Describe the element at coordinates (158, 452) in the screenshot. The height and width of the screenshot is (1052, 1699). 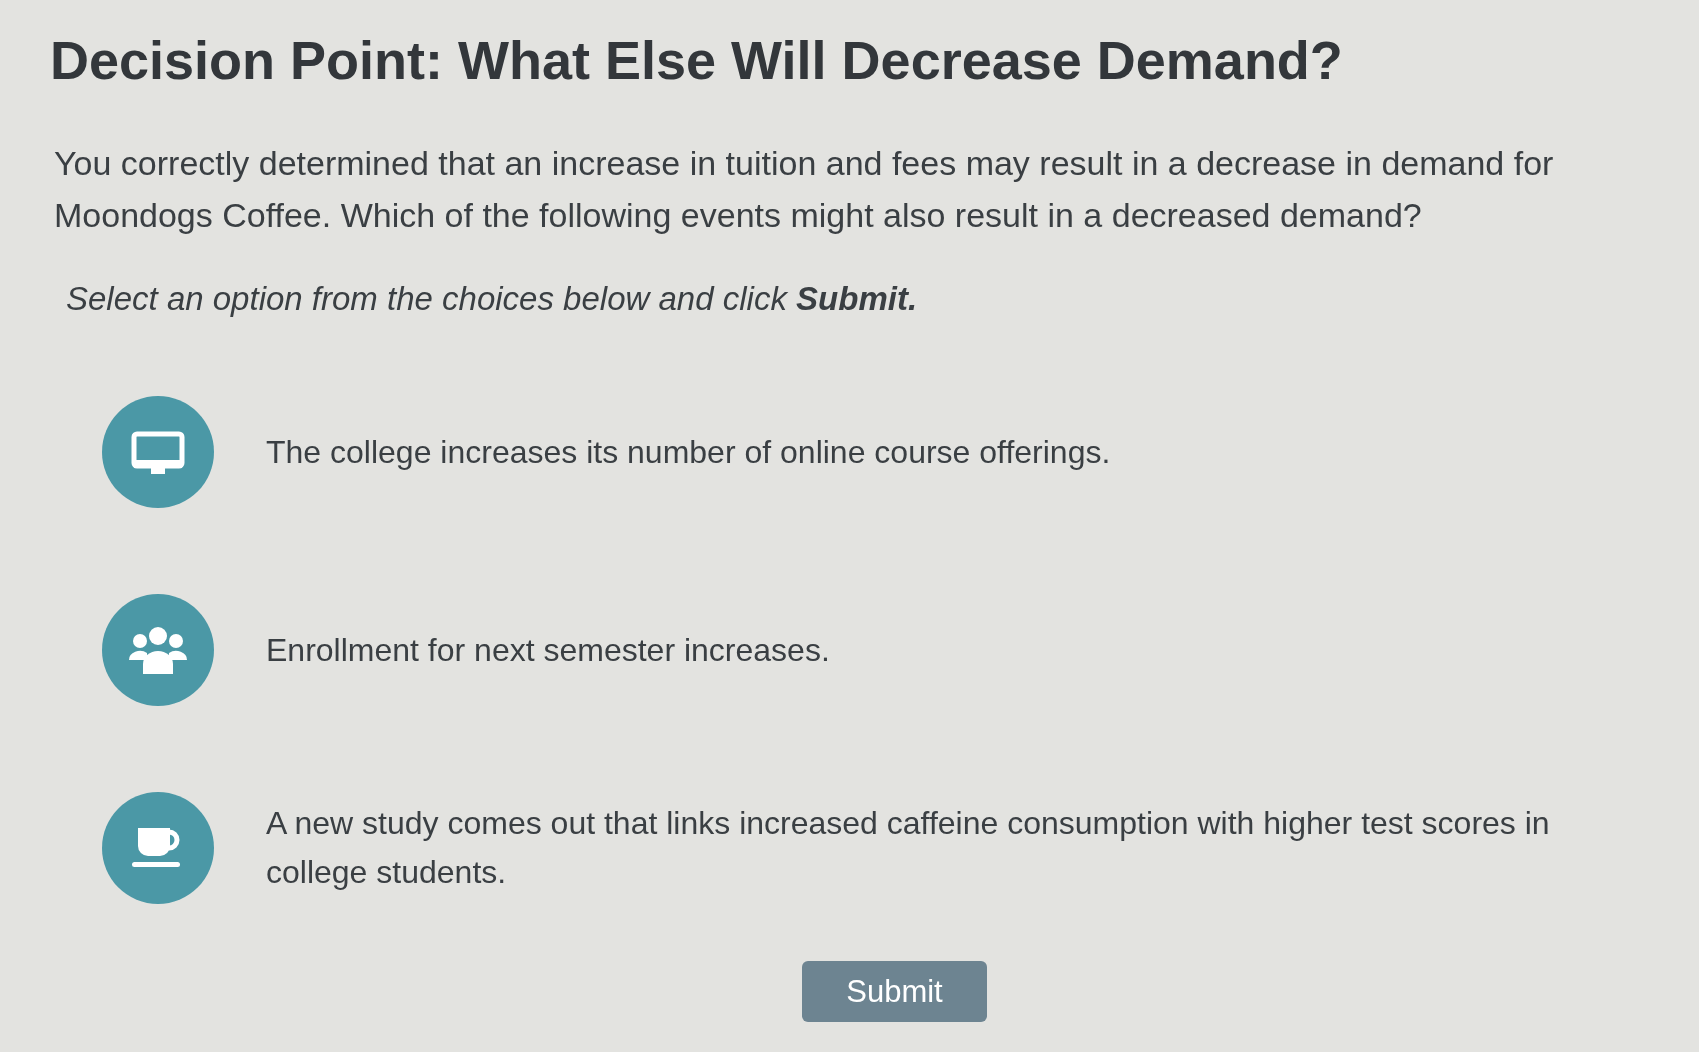
I see `monitor-icon` at that location.